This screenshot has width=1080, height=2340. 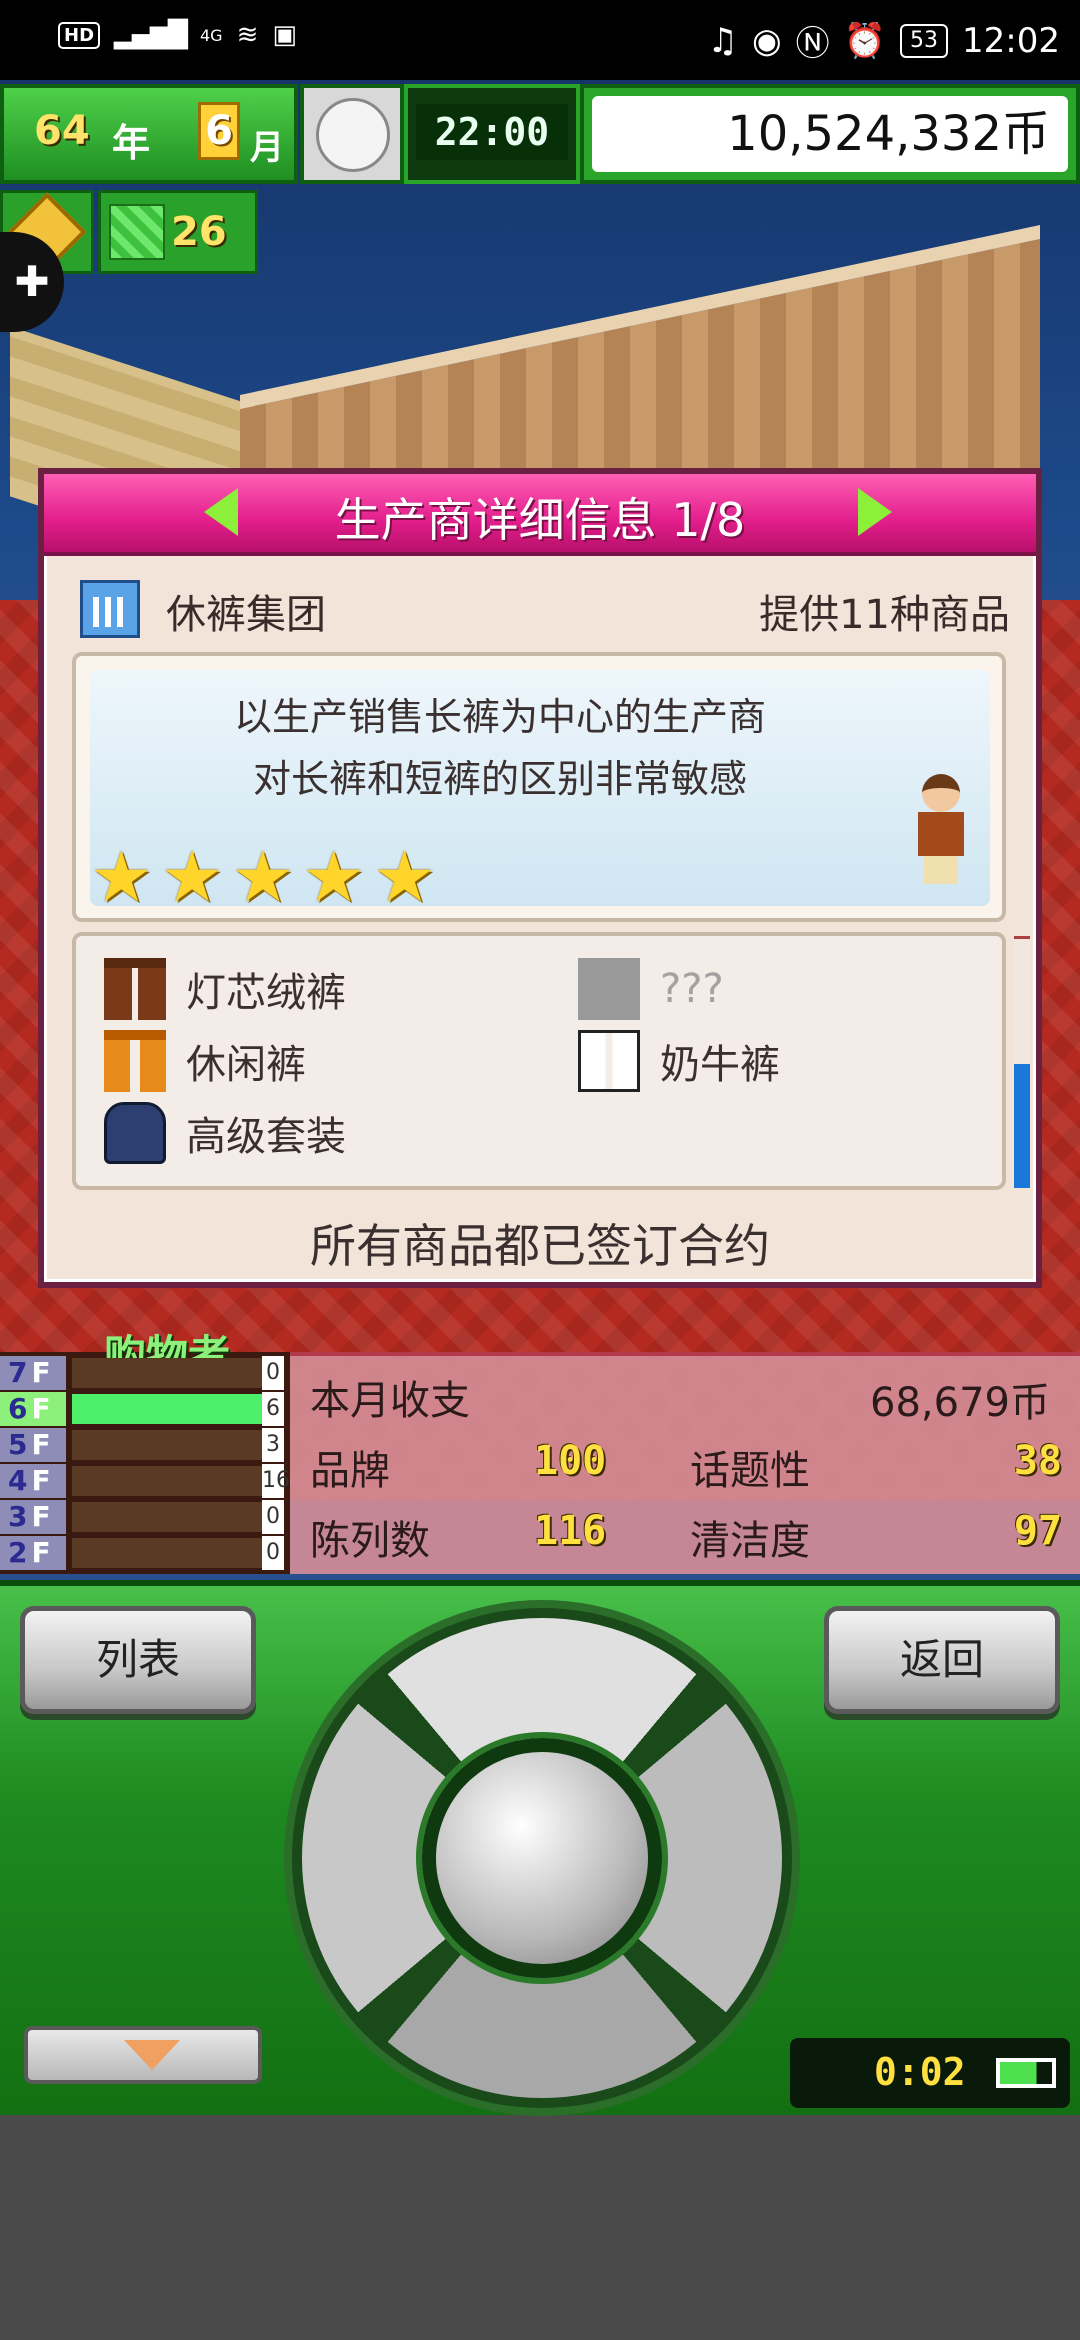 I want to click on money-display: 10,524,332币, so click(x=830, y=134).